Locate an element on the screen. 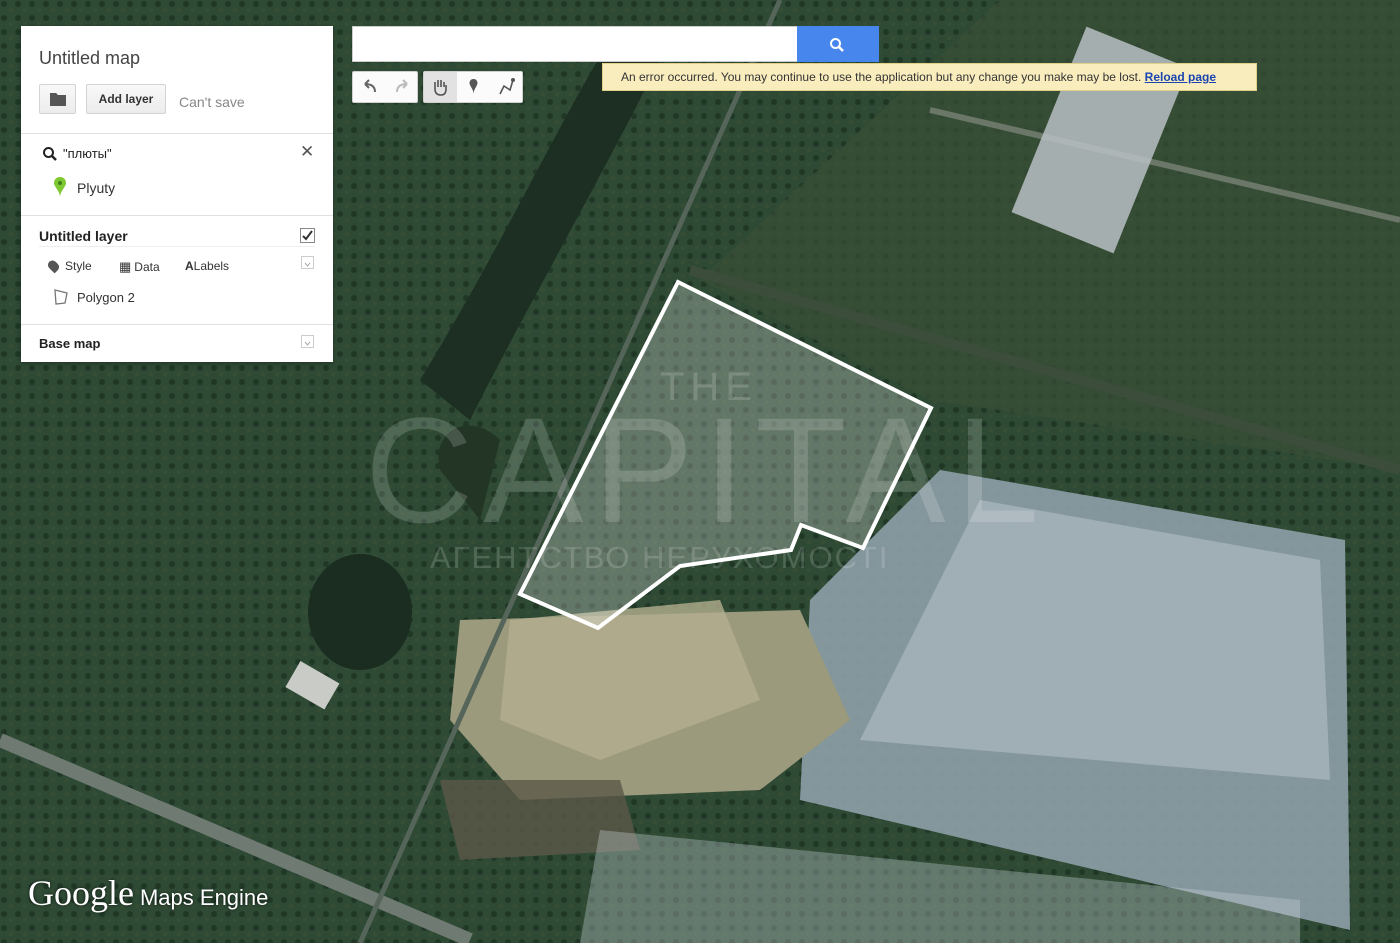 The height and width of the screenshot is (943, 1400). layer-visibility-checkbox is located at coordinates (307, 235).